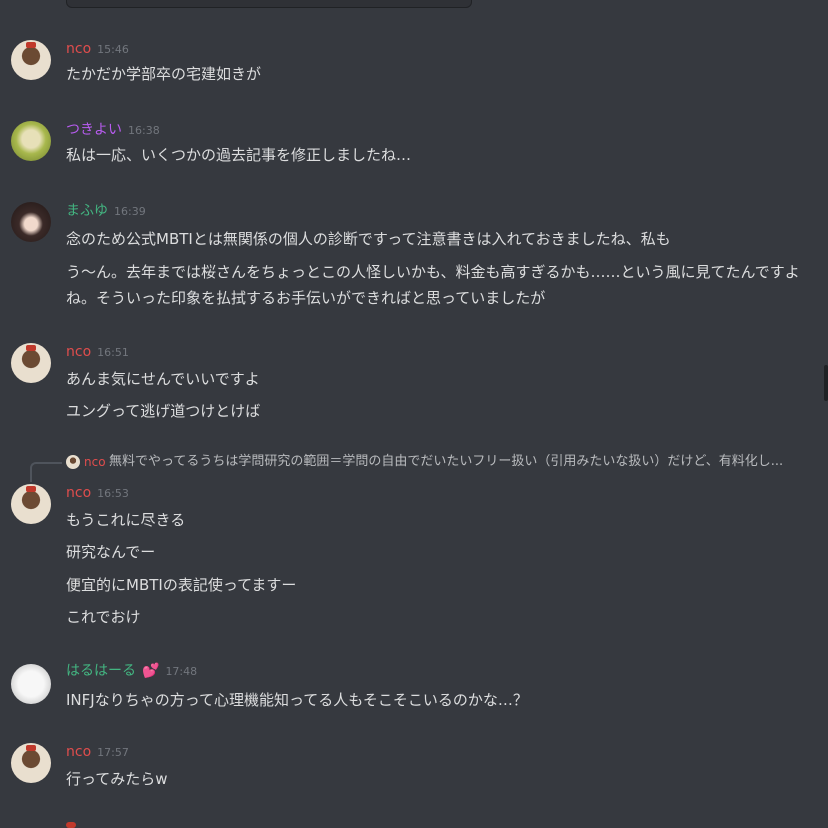 This screenshot has width=828, height=828. What do you see at coordinates (113, 752) in the screenshot?
I see `timestamp: 17:57` at bounding box center [113, 752].